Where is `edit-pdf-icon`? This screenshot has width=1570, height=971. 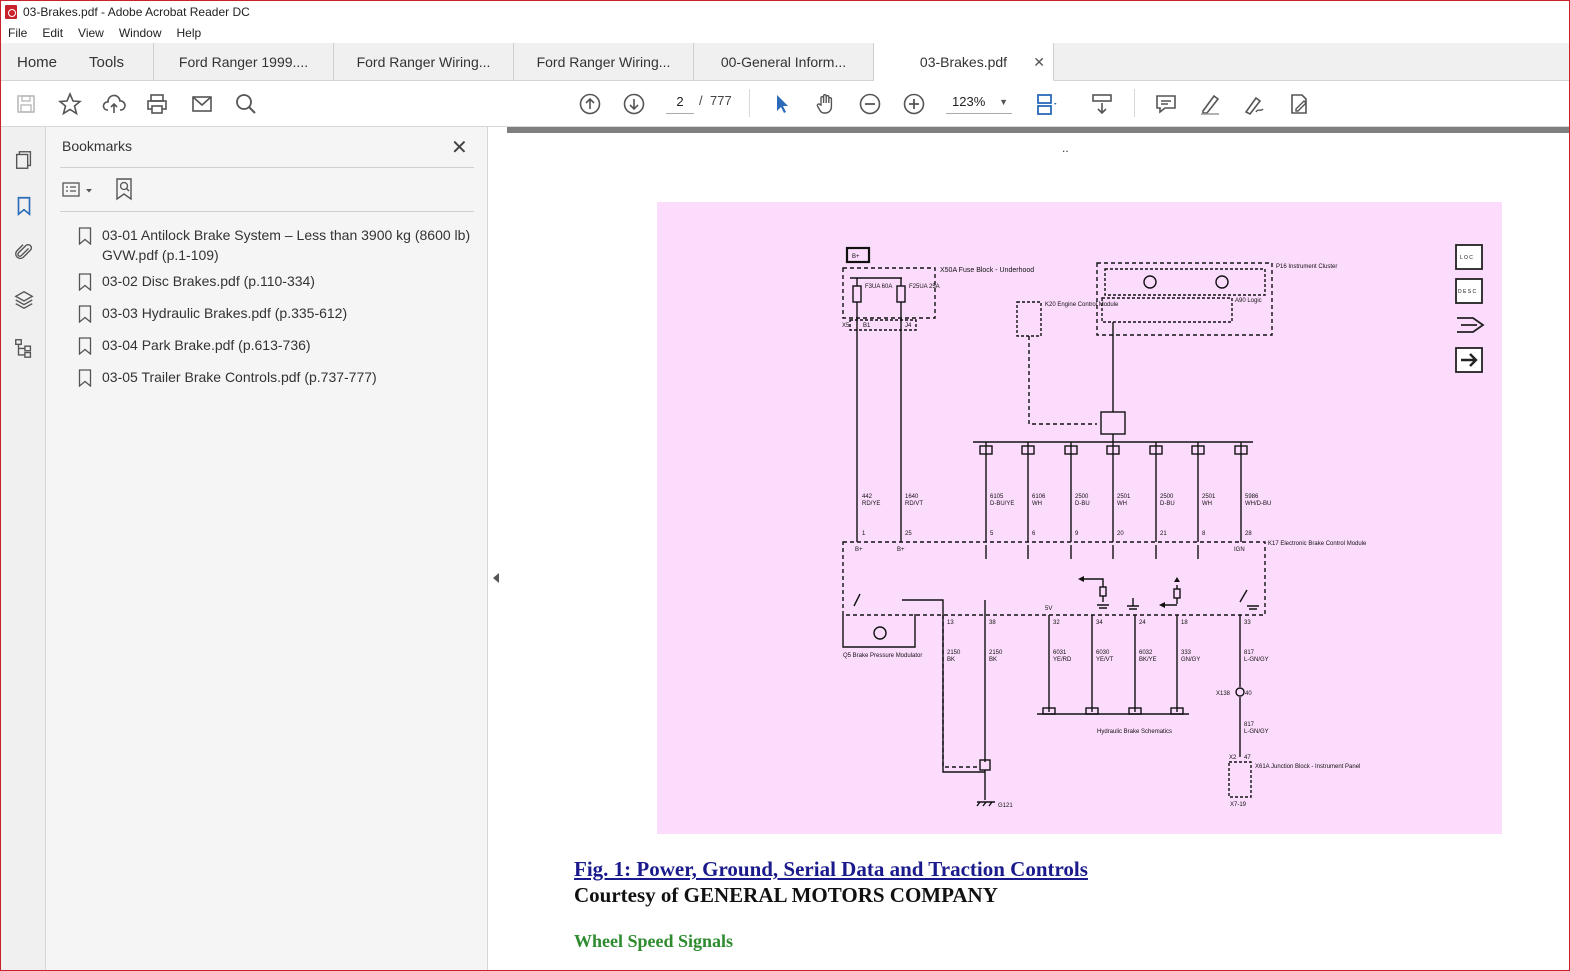
edit-pdf-icon is located at coordinates (1299, 104).